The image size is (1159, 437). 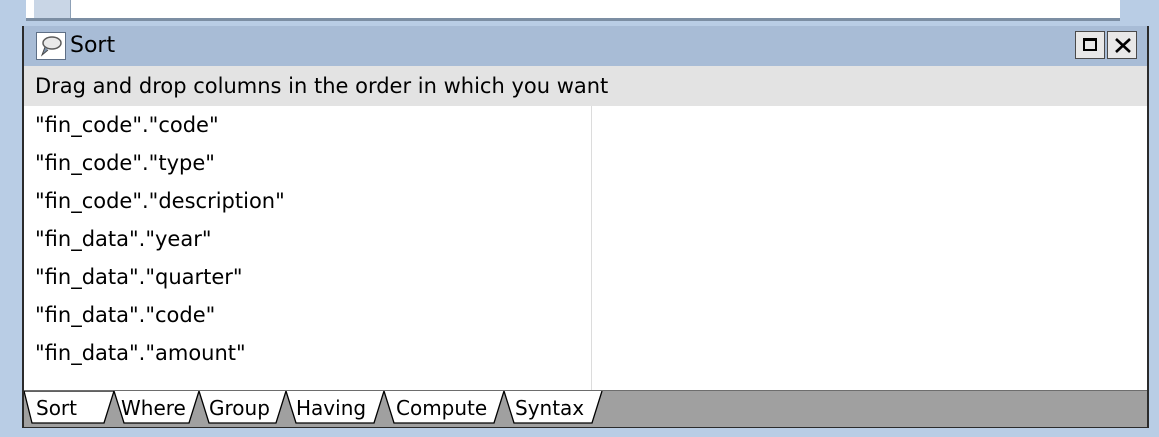 What do you see at coordinates (585, 46) in the screenshot?
I see `panel-titlebar: Sort` at bounding box center [585, 46].